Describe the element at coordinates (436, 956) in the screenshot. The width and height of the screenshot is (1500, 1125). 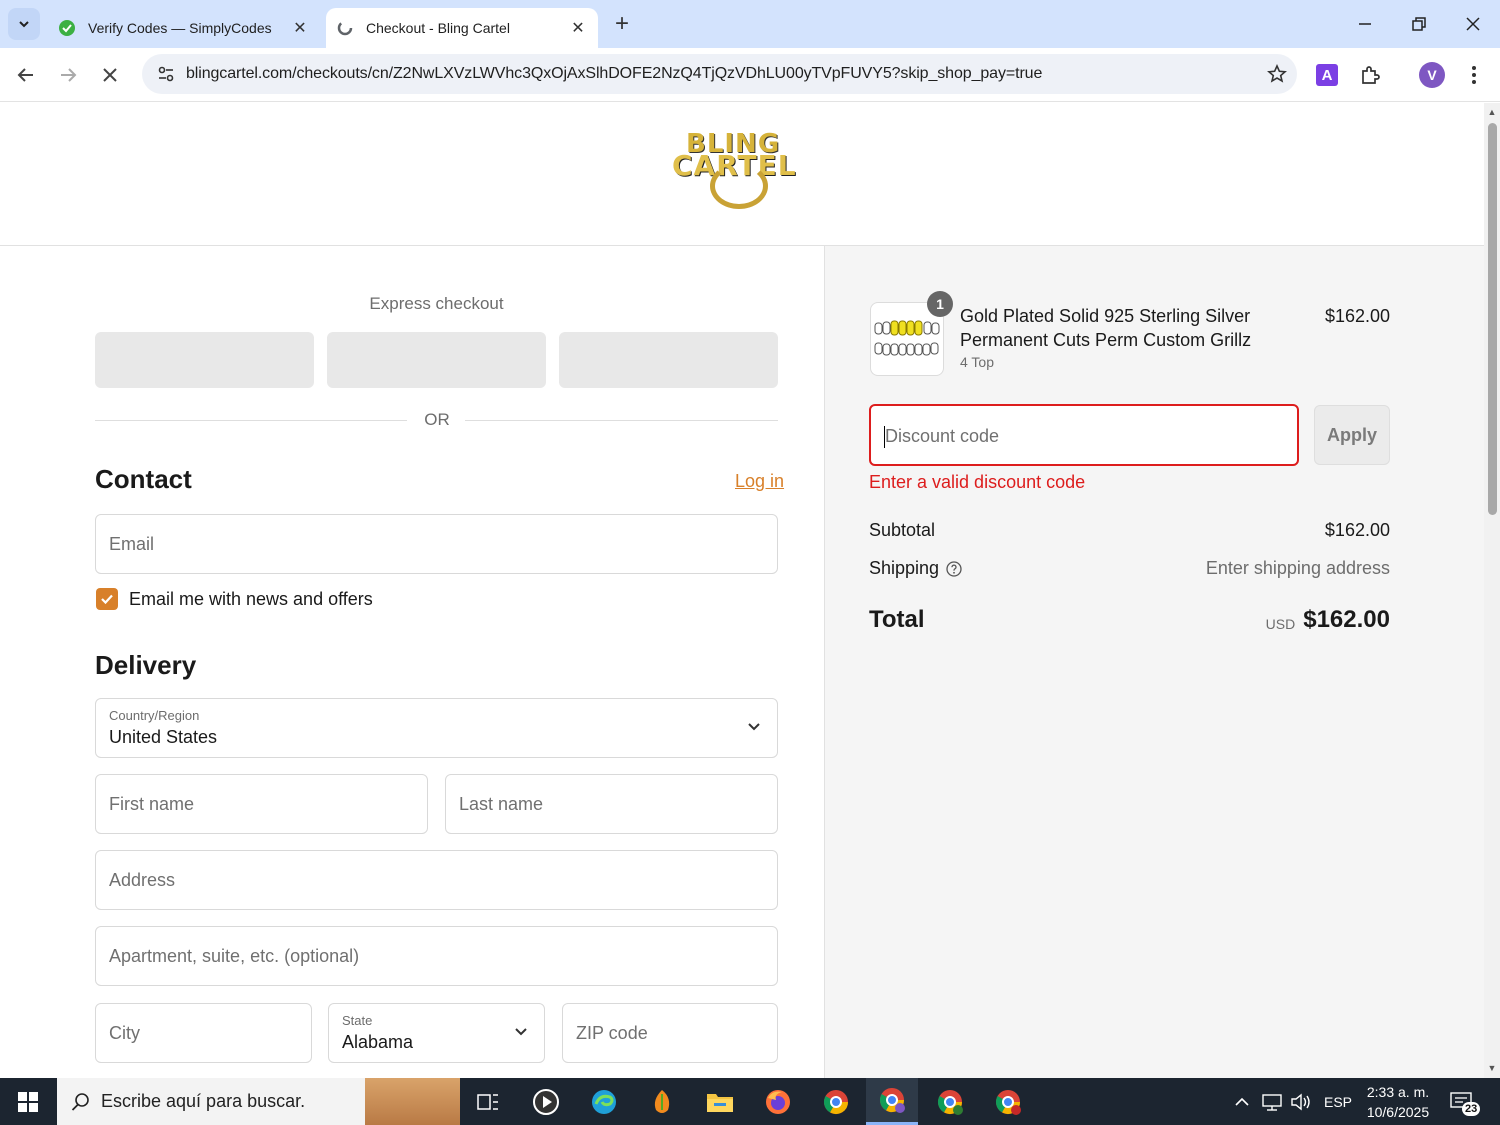
I see `apartment-field: Apartment, suite, etc. (optional)` at that location.